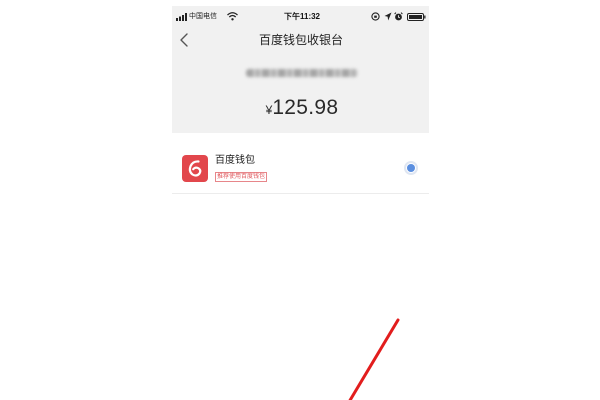 This screenshot has width=600, height=400. I want to click on annotation-stroke, so click(374, 359).